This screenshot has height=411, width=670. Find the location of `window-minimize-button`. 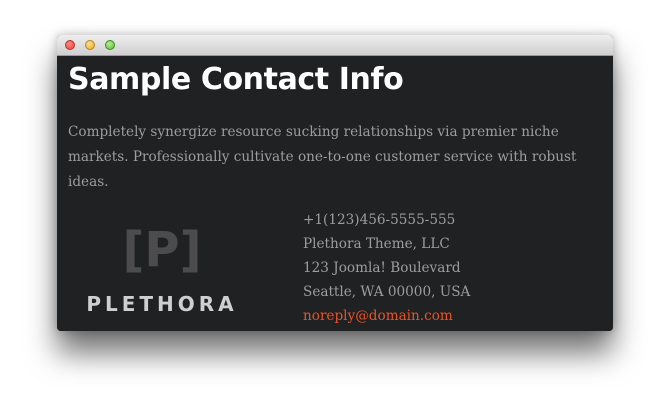

window-minimize-button is located at coordinates (90, 45).